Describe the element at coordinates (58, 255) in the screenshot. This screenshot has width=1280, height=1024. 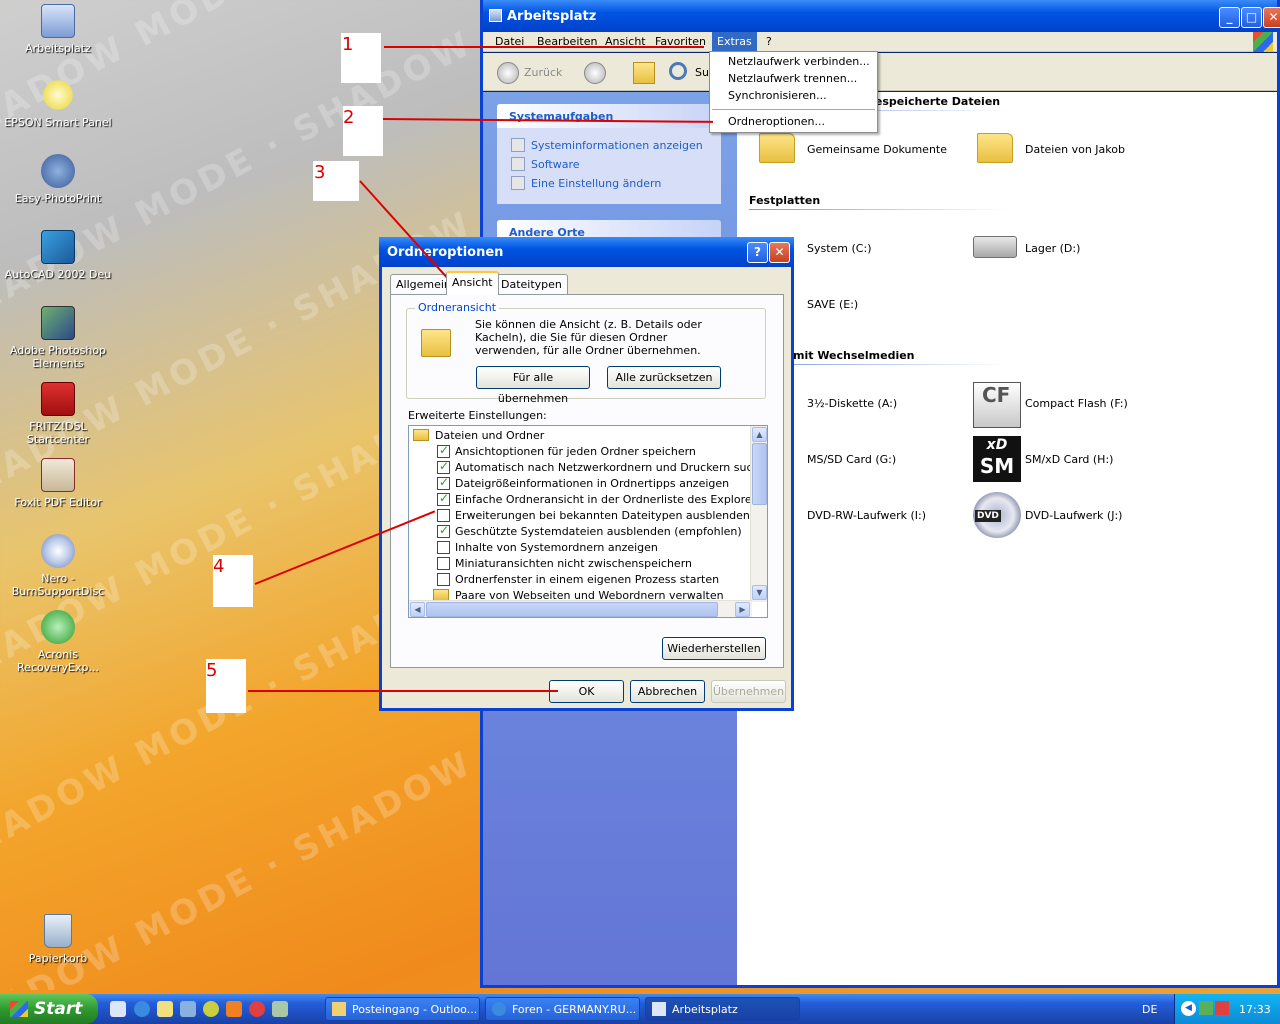
I see `desktop-icon-autocad: AutoCAD 2002 Deu` at that location.